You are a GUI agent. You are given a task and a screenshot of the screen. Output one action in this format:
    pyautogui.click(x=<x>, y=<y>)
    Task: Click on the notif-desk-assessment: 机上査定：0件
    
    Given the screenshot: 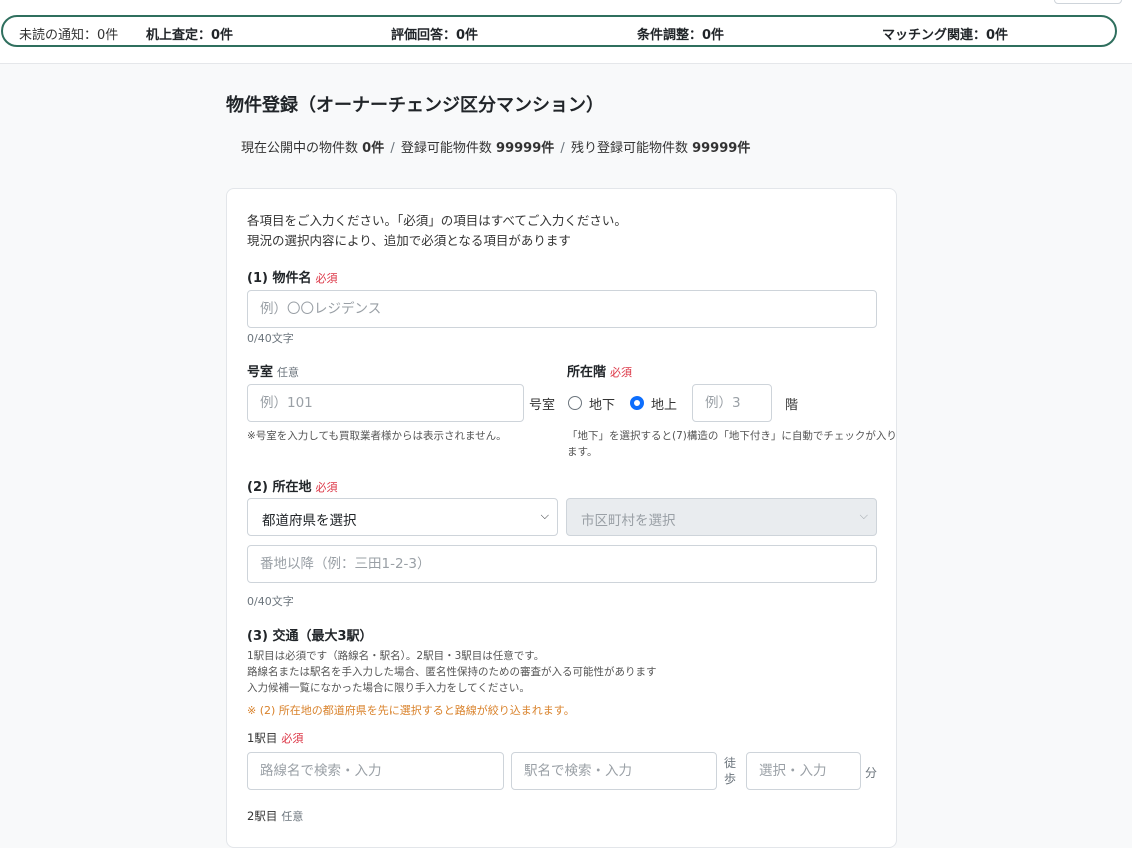 What is the action you would take?
    pyautogui.click(x=189, y=33)
    